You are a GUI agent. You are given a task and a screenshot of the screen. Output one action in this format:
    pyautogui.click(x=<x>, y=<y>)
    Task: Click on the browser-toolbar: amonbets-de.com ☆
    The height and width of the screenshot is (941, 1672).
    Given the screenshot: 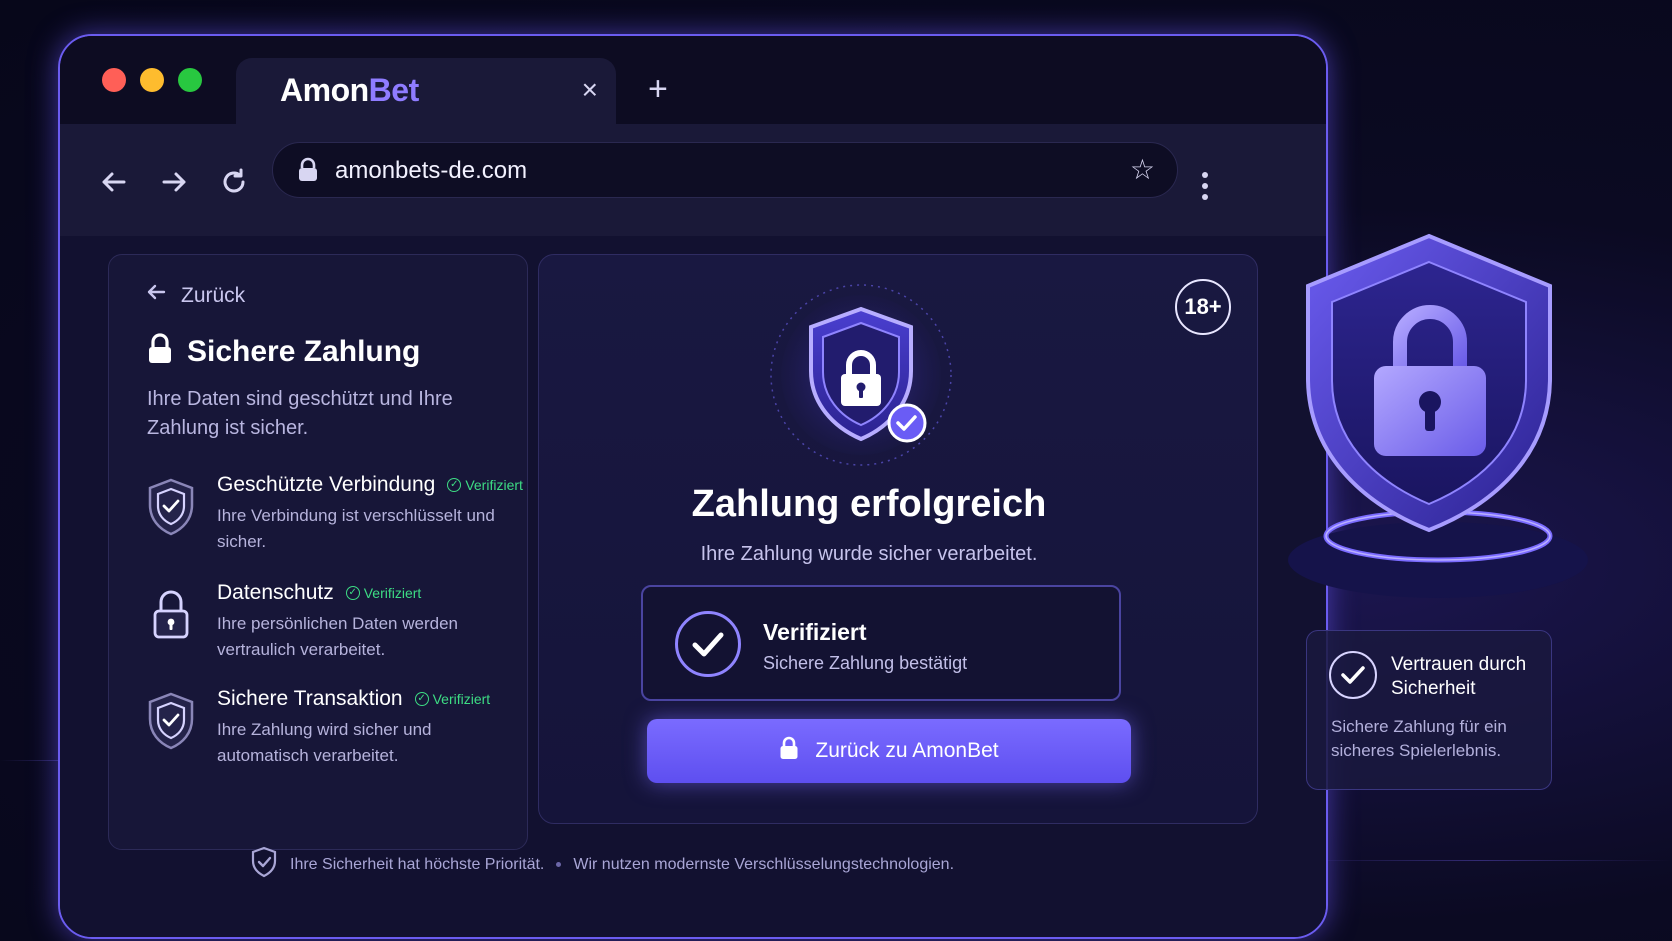 What is the action you would take?
    pyautogui.click(x=693, y=180)
    